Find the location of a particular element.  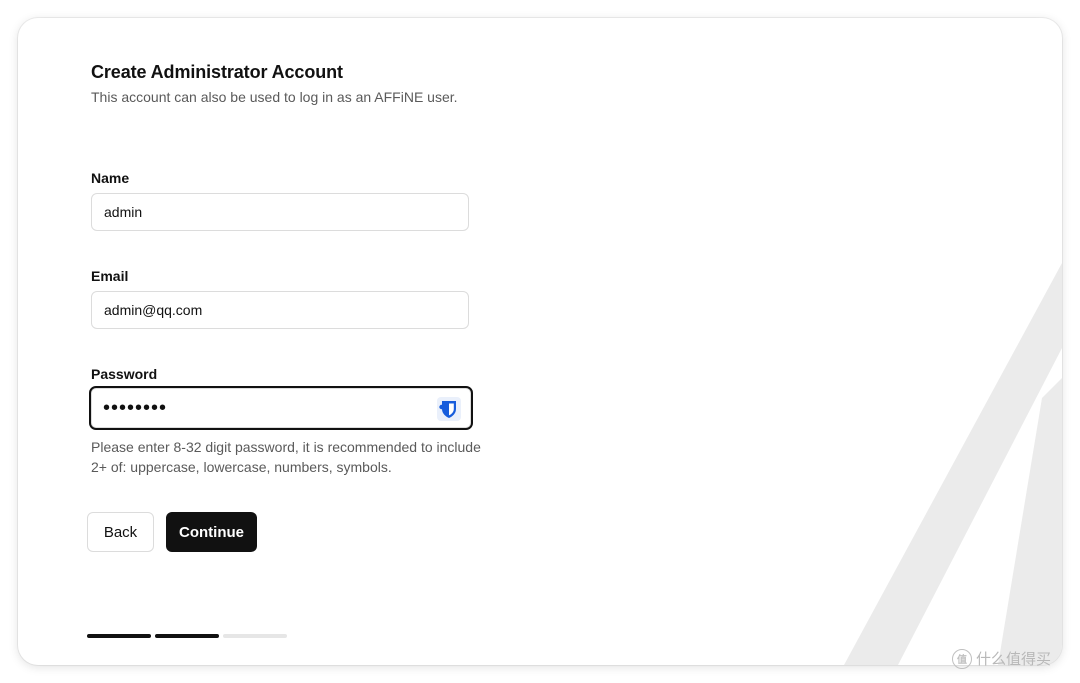

name-label: Name is located at coordinates (110, 178).